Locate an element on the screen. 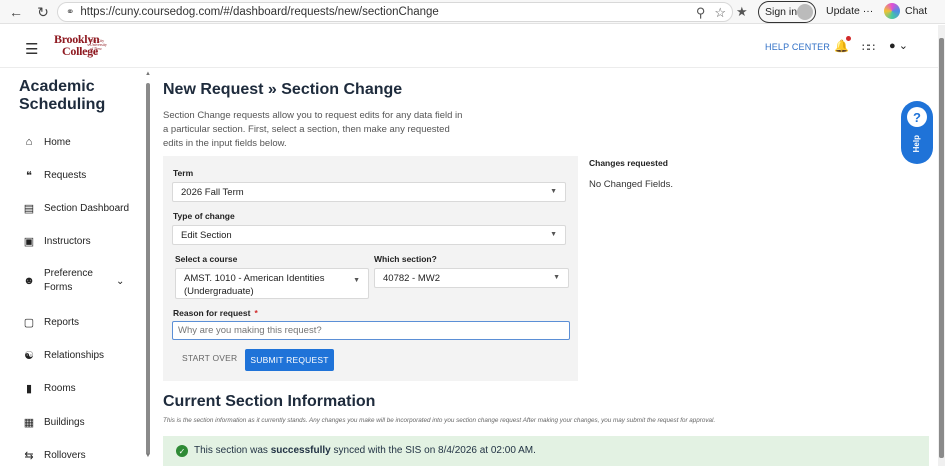 The height and width of the screenshot is (466, 945). help-widget-label: Help is located at coordinates (916, 144).